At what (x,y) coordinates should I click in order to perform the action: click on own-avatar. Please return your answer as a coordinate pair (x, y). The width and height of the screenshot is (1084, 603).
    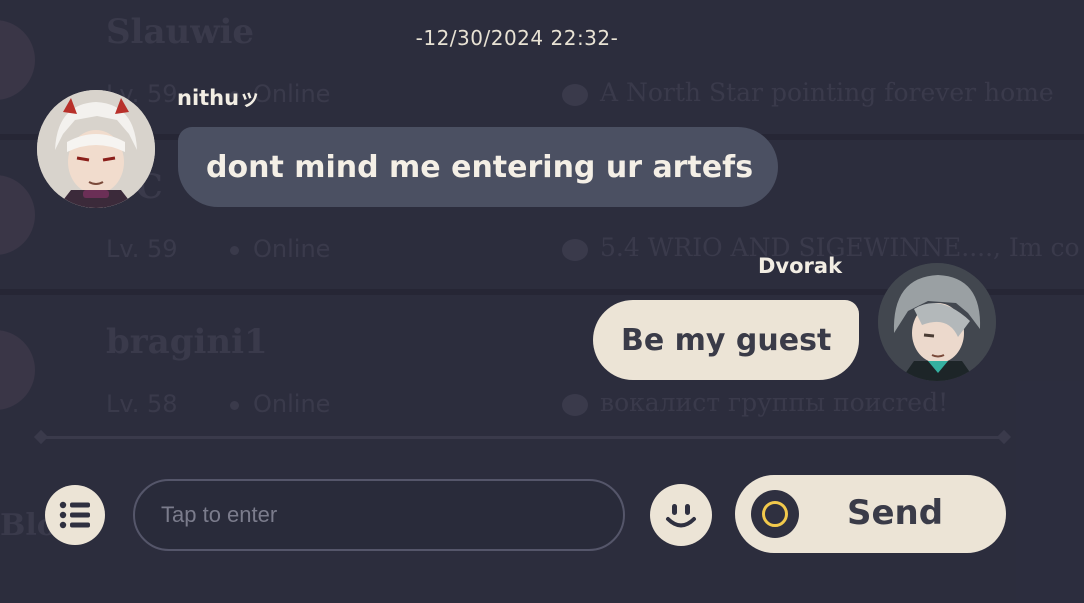
    Looking at the image, I should click on (937, 322).